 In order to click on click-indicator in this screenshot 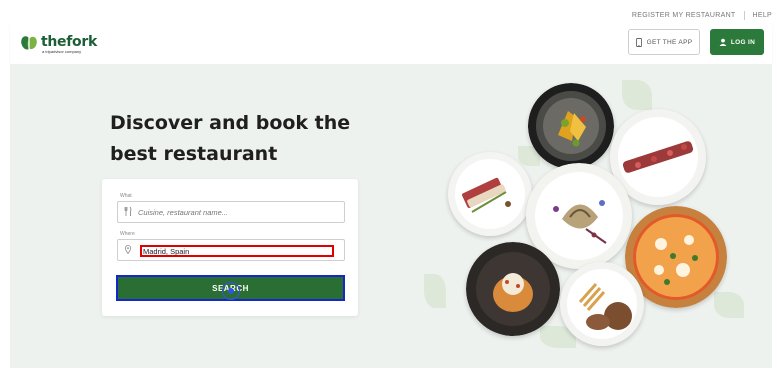, I will do `click(231, 291)`.